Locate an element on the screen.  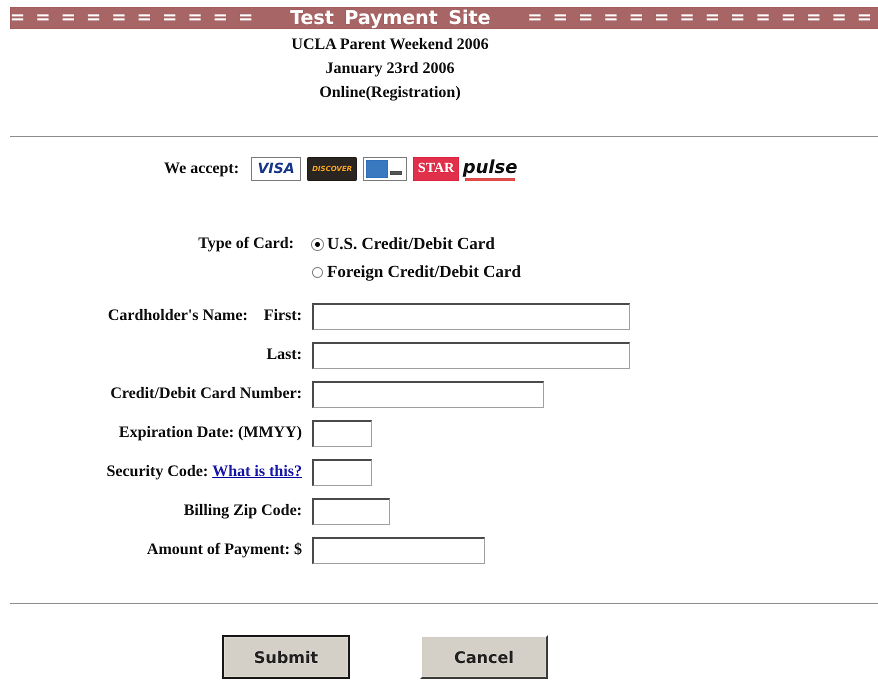
field-label: Billing Zip Code: is located at coordinates (243, 511).